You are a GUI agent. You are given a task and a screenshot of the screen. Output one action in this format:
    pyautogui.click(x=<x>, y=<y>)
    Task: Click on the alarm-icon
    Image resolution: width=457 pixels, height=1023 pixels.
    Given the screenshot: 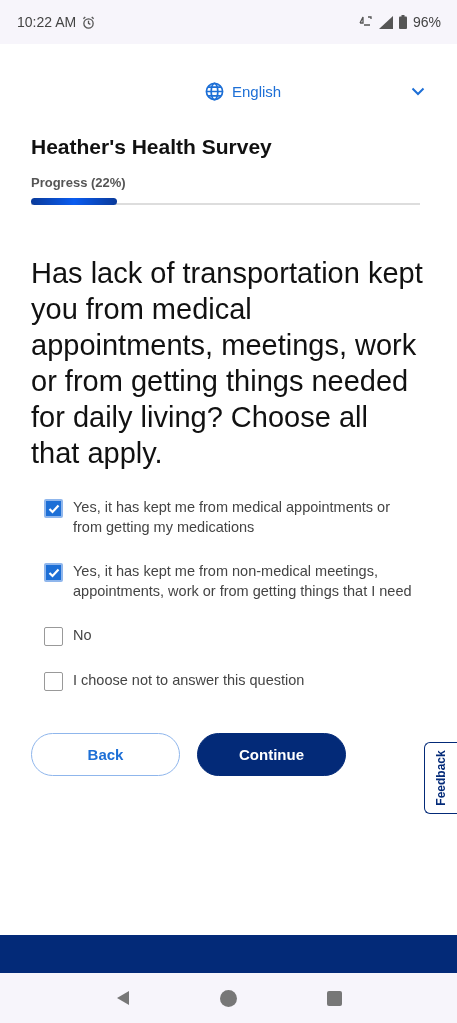 What is the action you would take?
    pyautogui.click(x=89, y=22)
    